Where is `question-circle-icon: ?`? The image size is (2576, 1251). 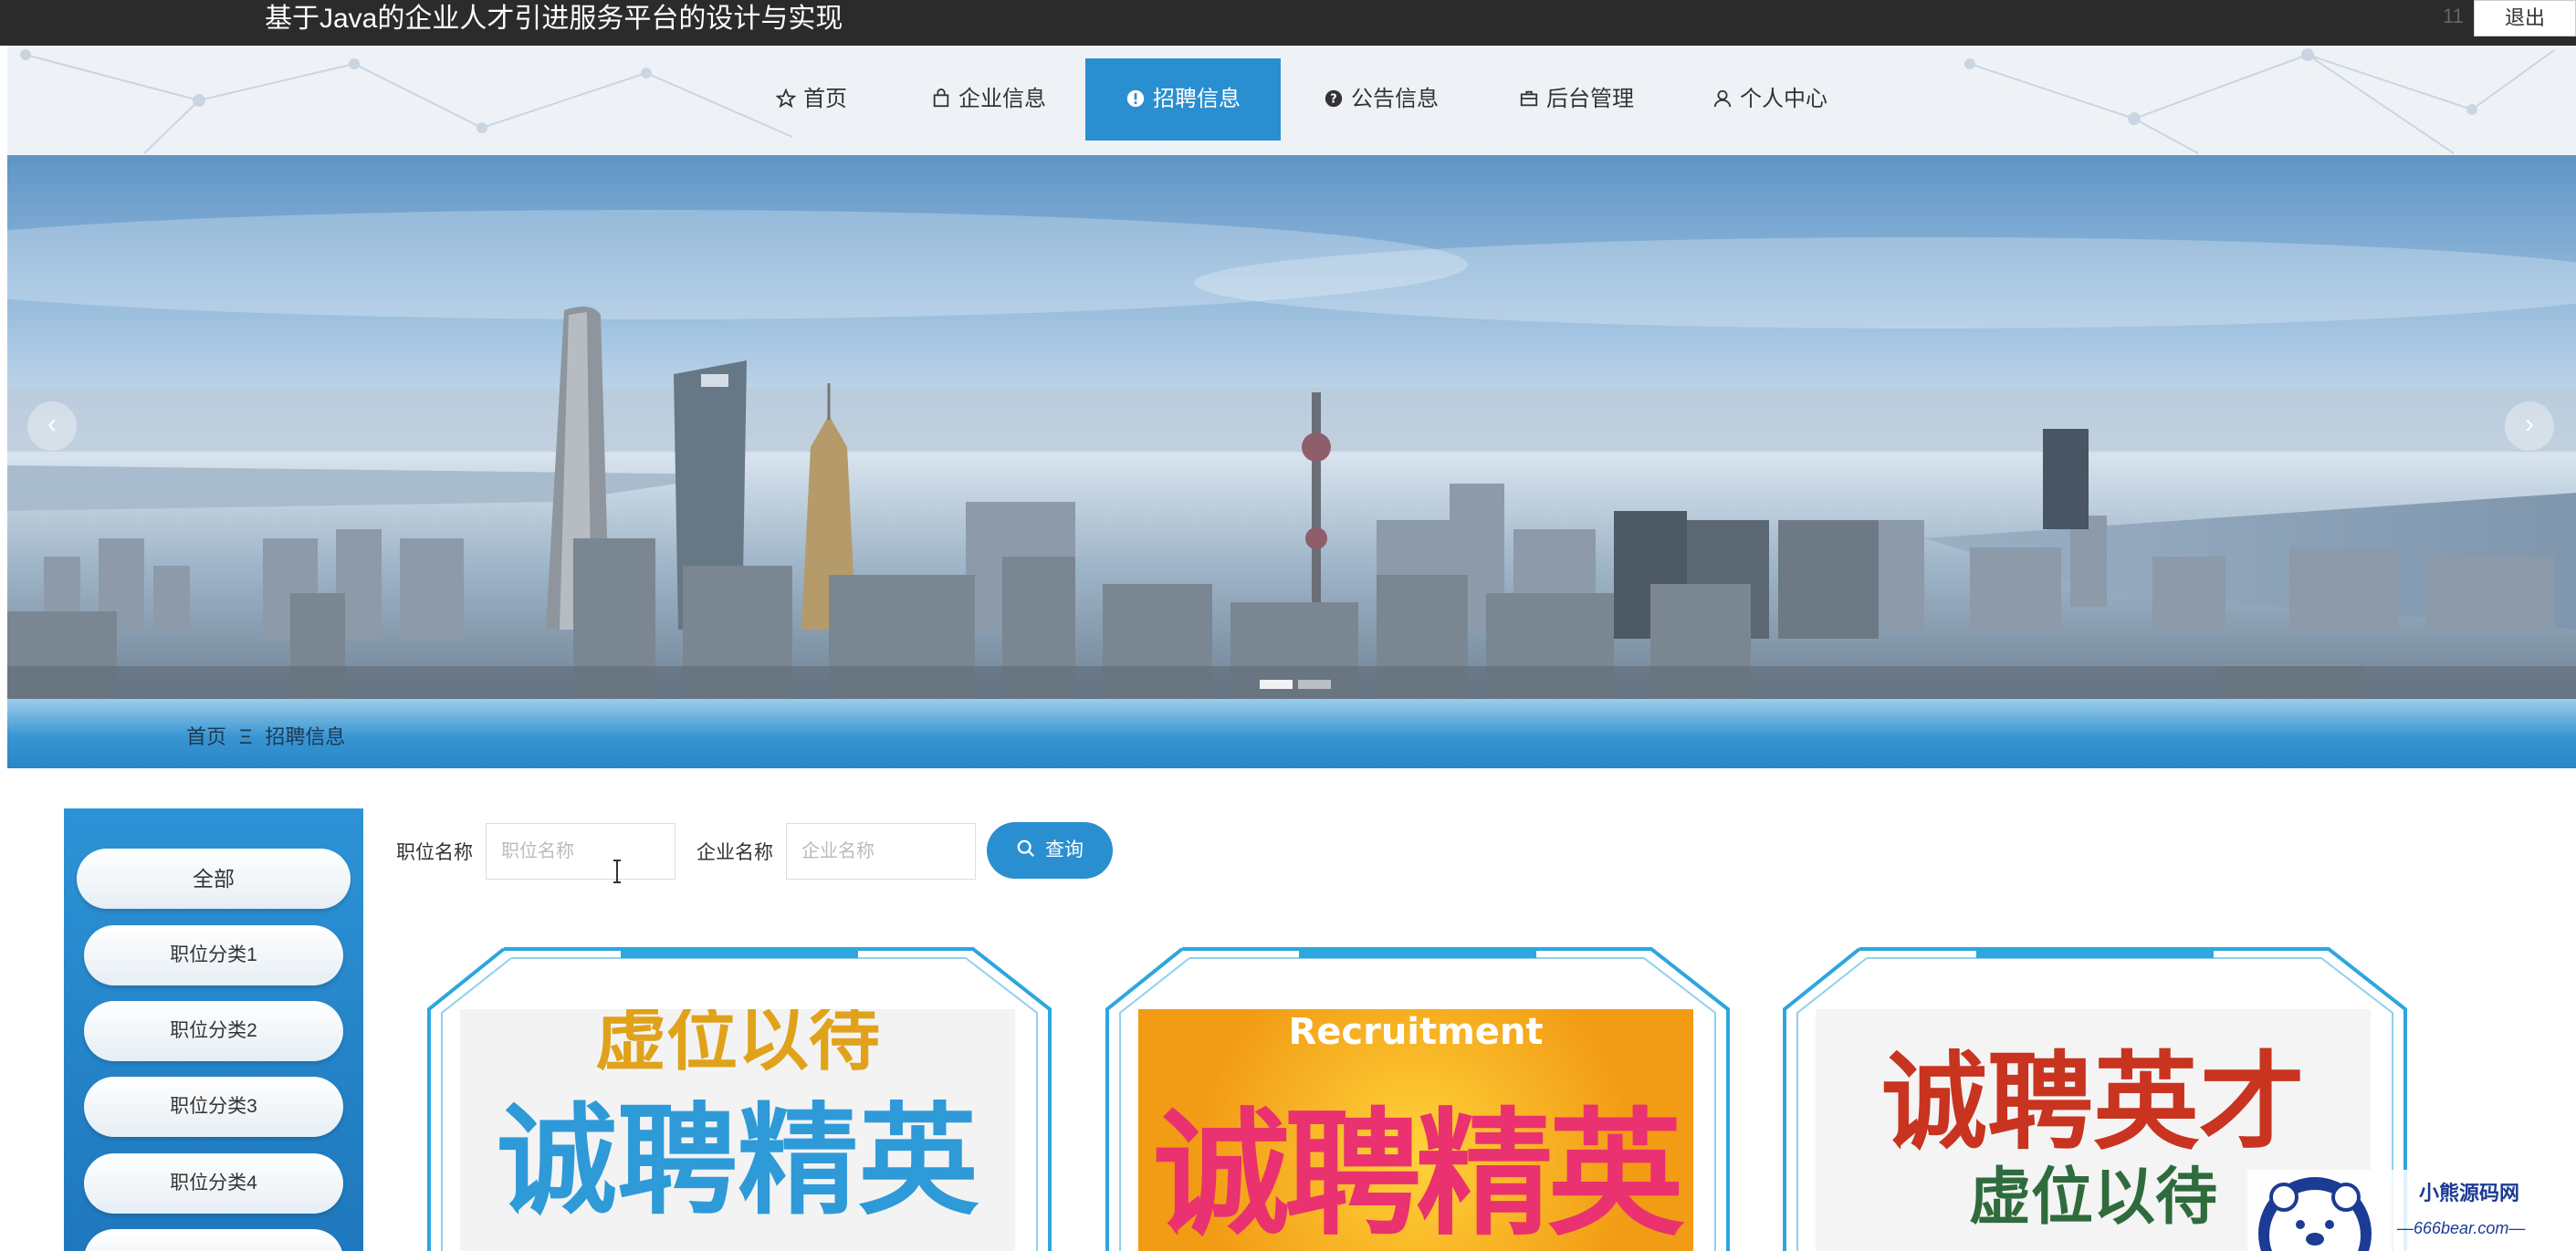 question-circle-icon: ? is located at coordinates (1334, 98).